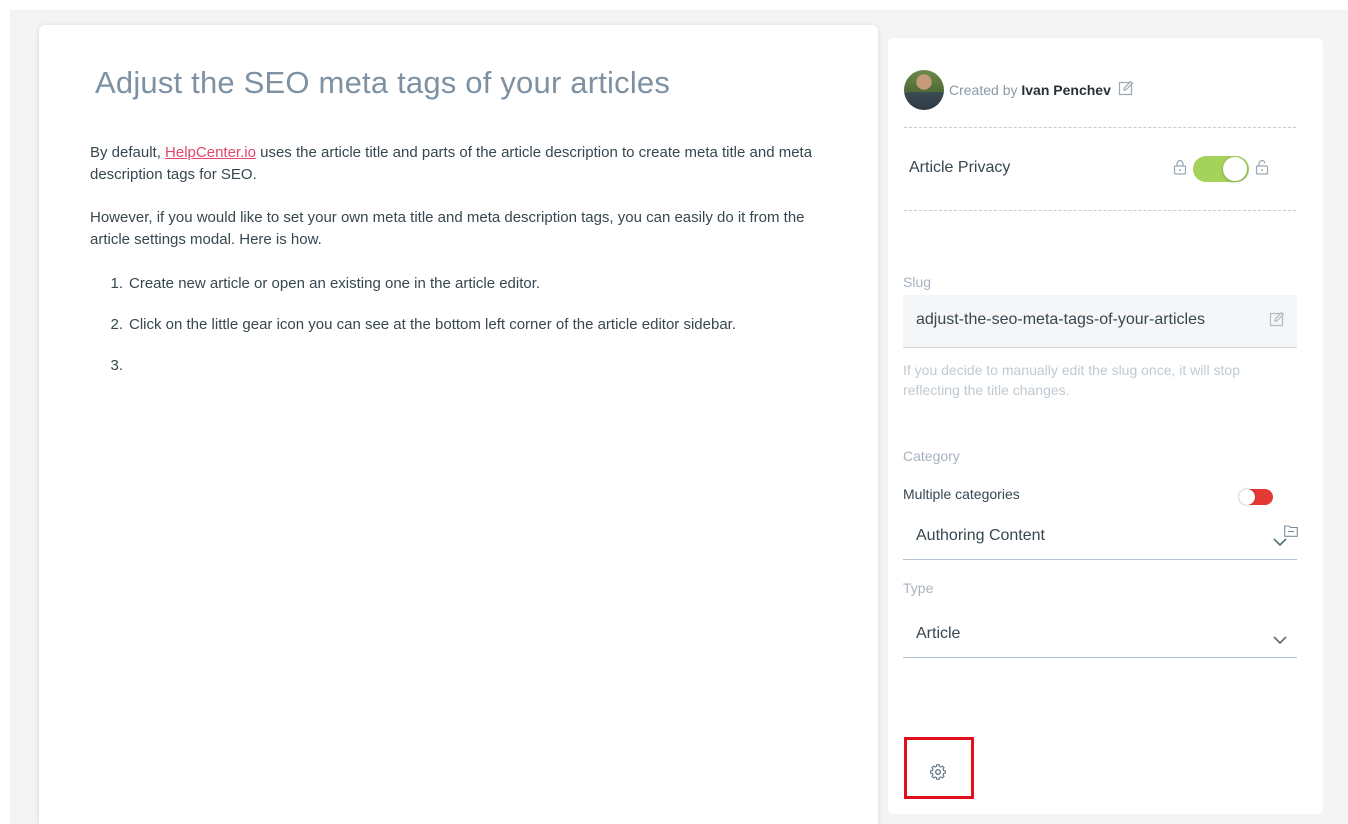 The height and width of the screenshot is (824, 1348). What do you see at coordinates (1280, 640) in the screenshot?
I see `chevron-down-icon` at bounding box center [1280, 640].